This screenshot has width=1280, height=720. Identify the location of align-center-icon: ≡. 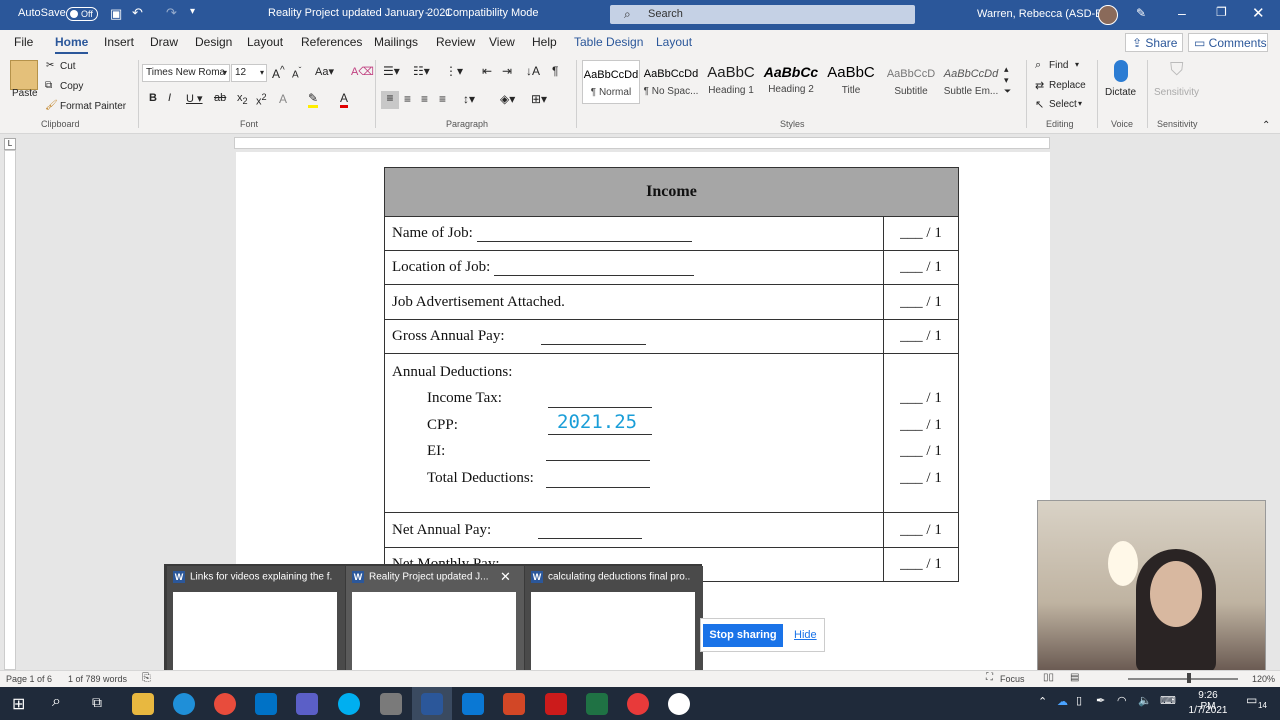
(407, 99).